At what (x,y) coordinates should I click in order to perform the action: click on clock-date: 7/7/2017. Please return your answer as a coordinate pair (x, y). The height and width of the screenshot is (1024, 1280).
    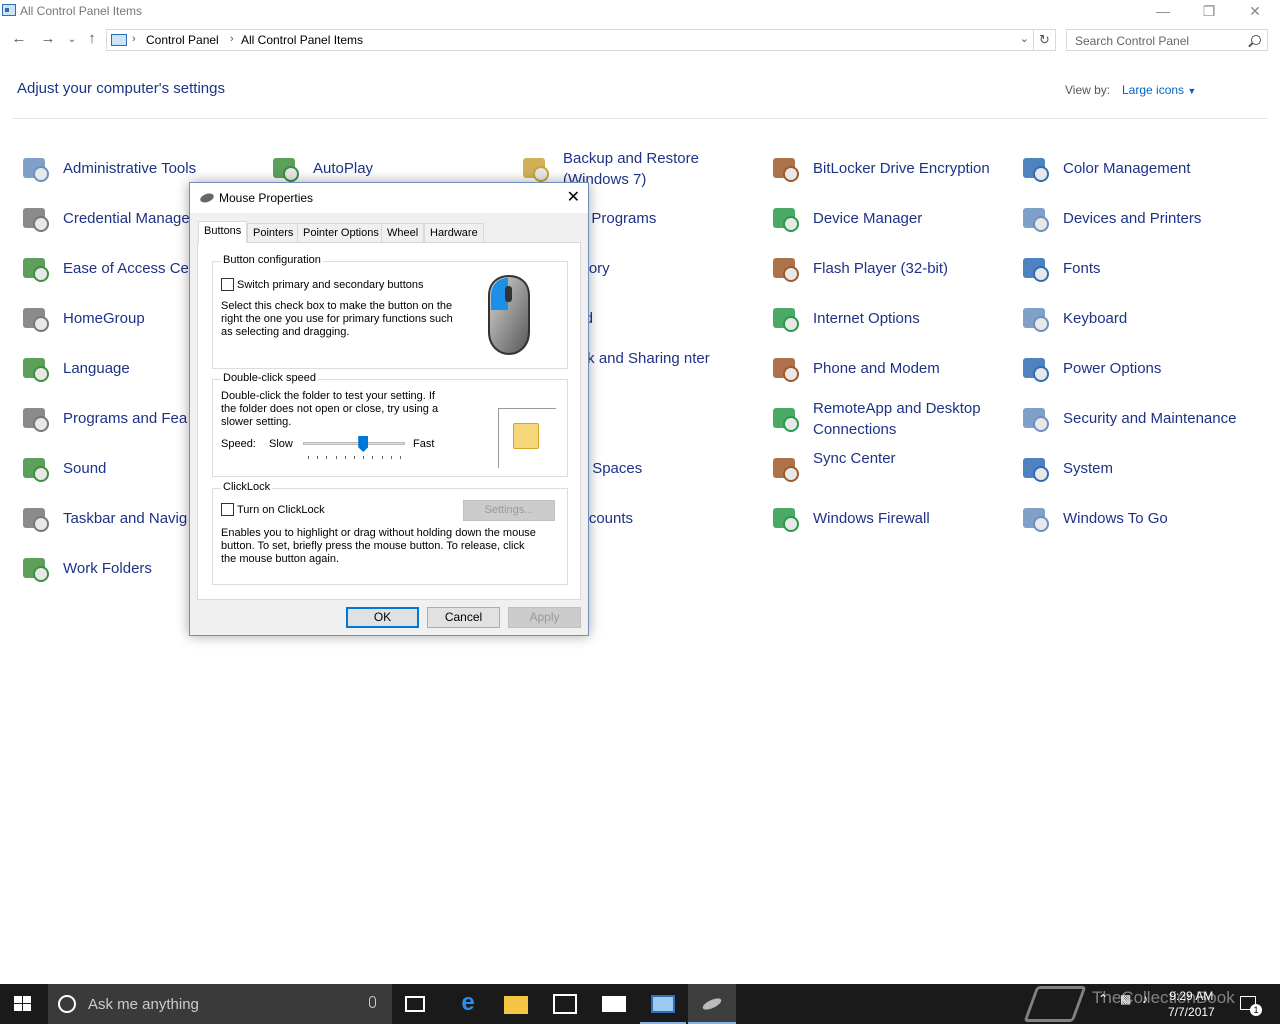
    Looking at the image, I should click on (1191, 1012).